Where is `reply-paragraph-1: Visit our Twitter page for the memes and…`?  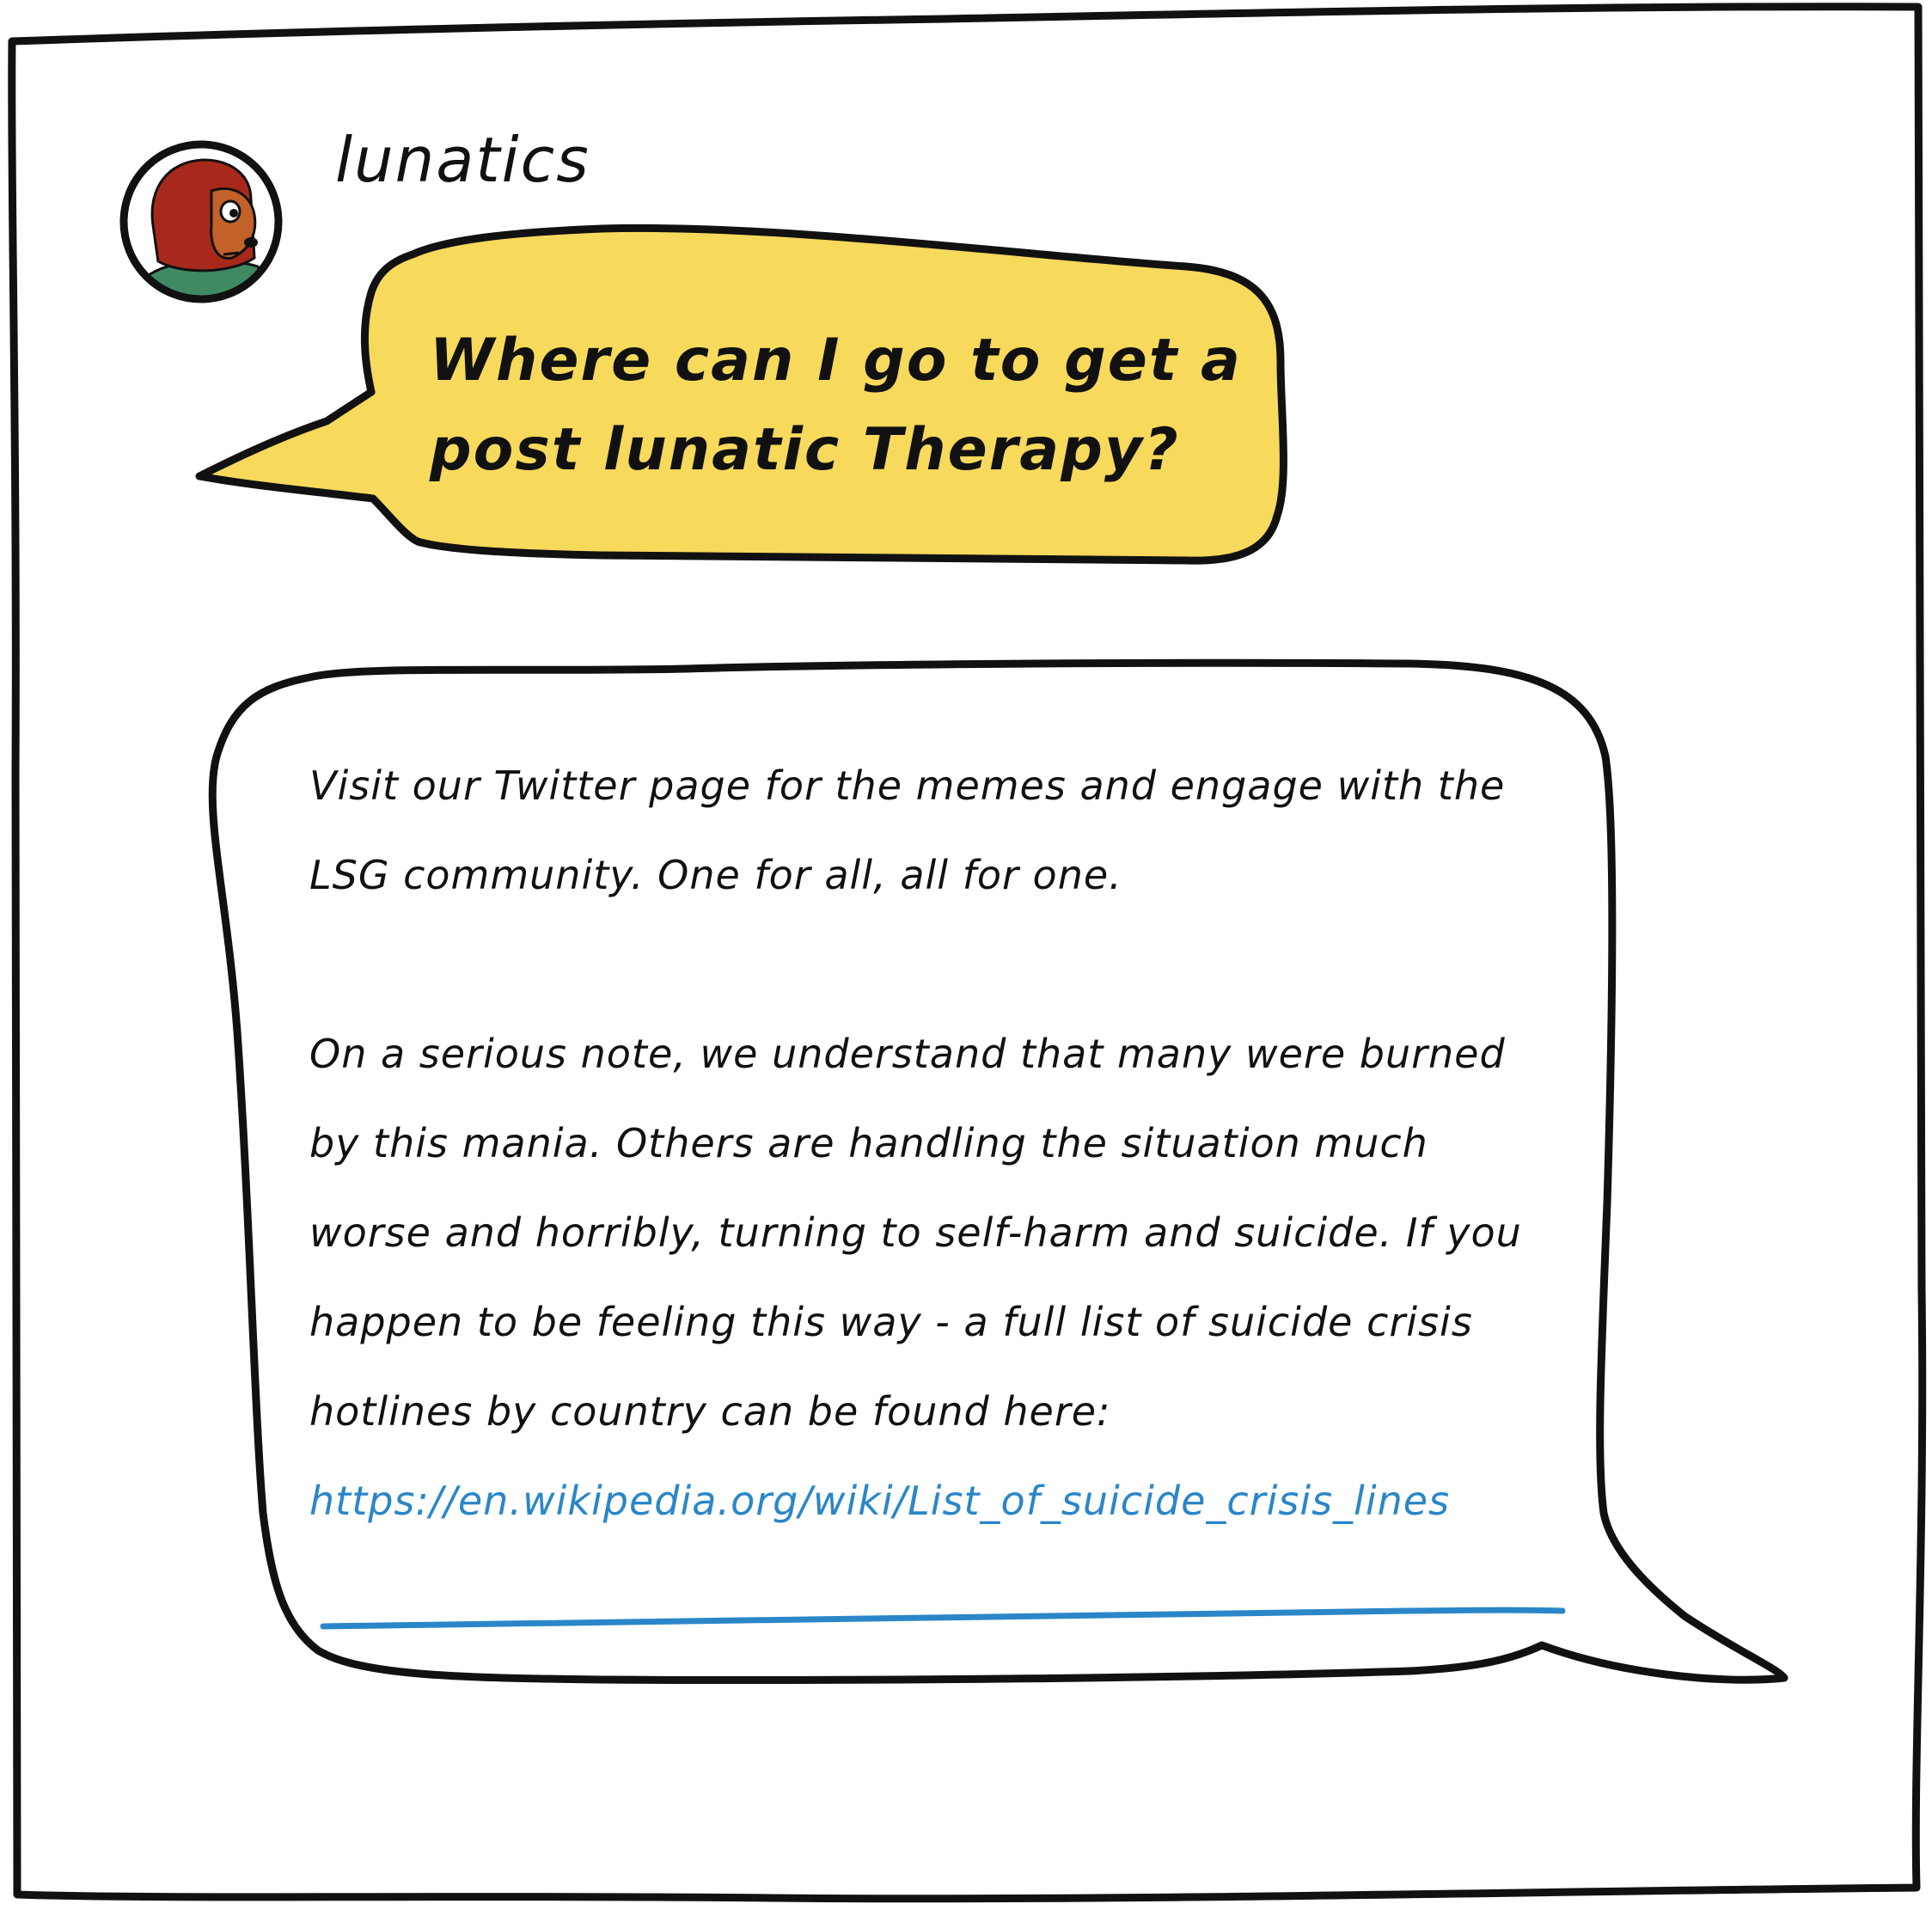 reply-paragraph-1: Visit our Twitter page for the memes and… is located at coordinates (907, 830).